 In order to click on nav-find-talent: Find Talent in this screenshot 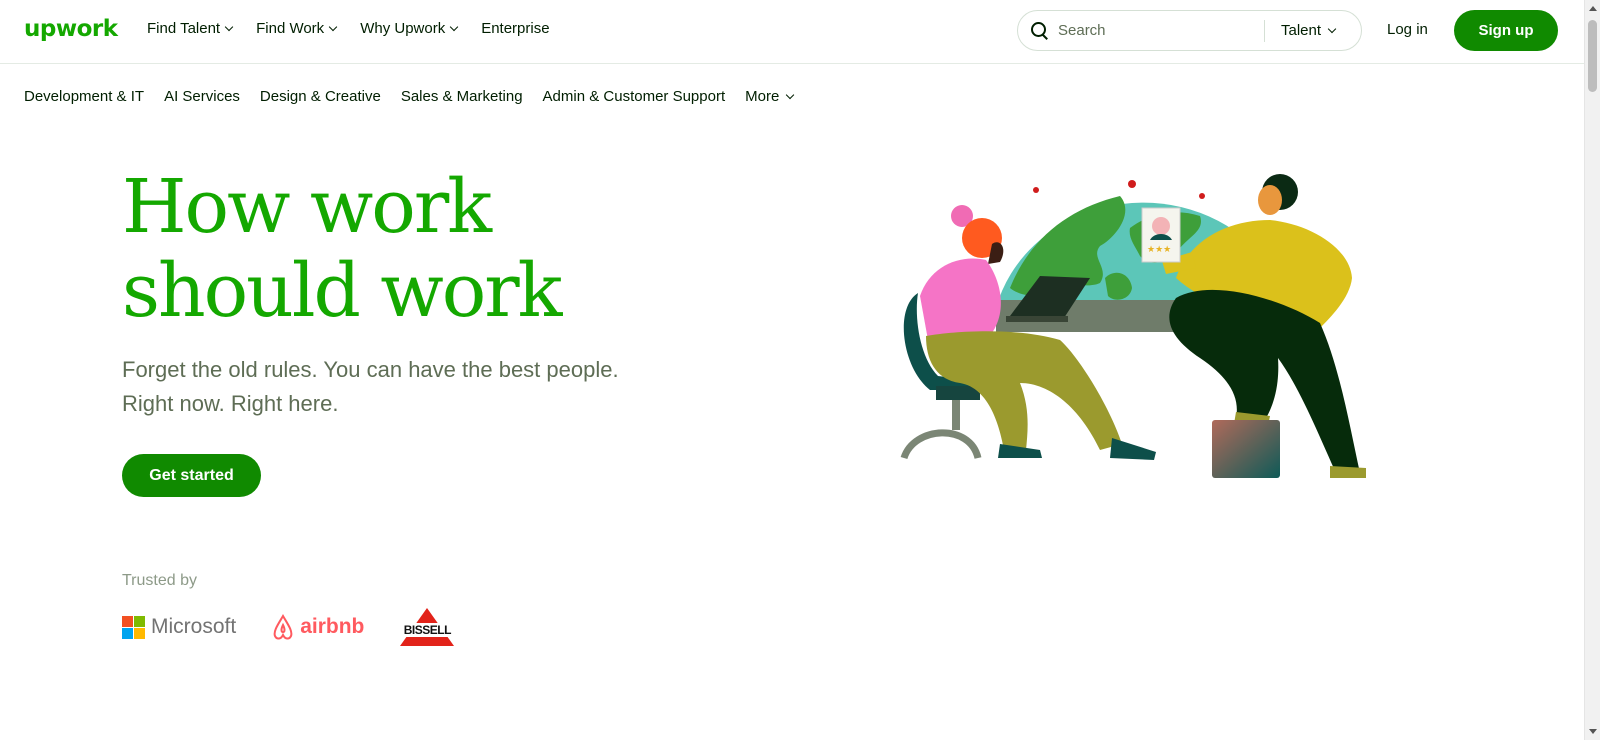, I will do `click(190, 28)`.